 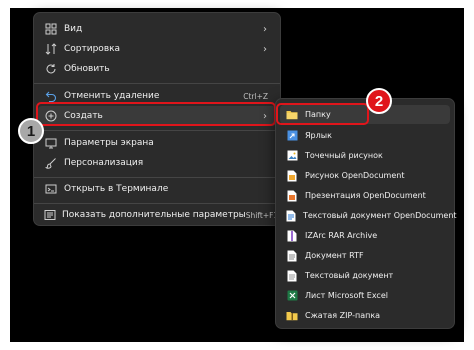 What do you see at coordinates (292, 176) in the screenshot?
I see `odg-icon` at bounding box center [292, 176].